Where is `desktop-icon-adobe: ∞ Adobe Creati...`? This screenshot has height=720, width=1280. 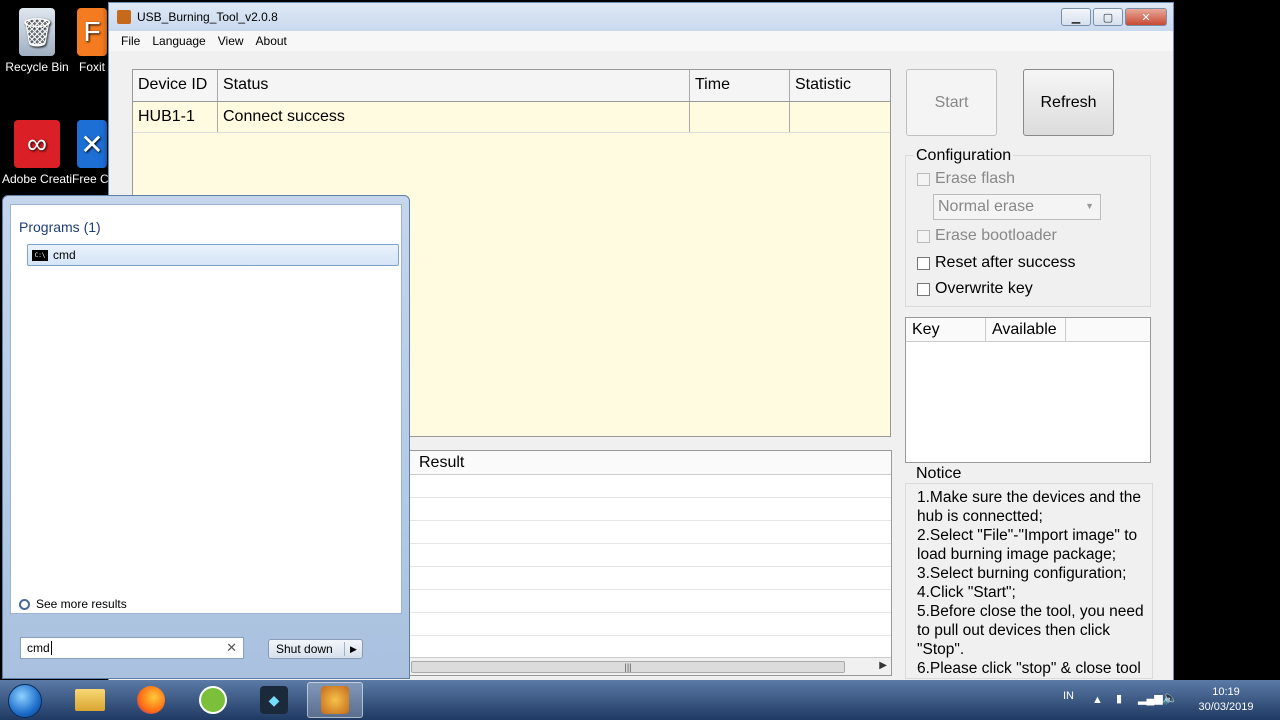
desktop-icon-adobe: ∞ Adobe Creati... is located at coordinates (37, 160).